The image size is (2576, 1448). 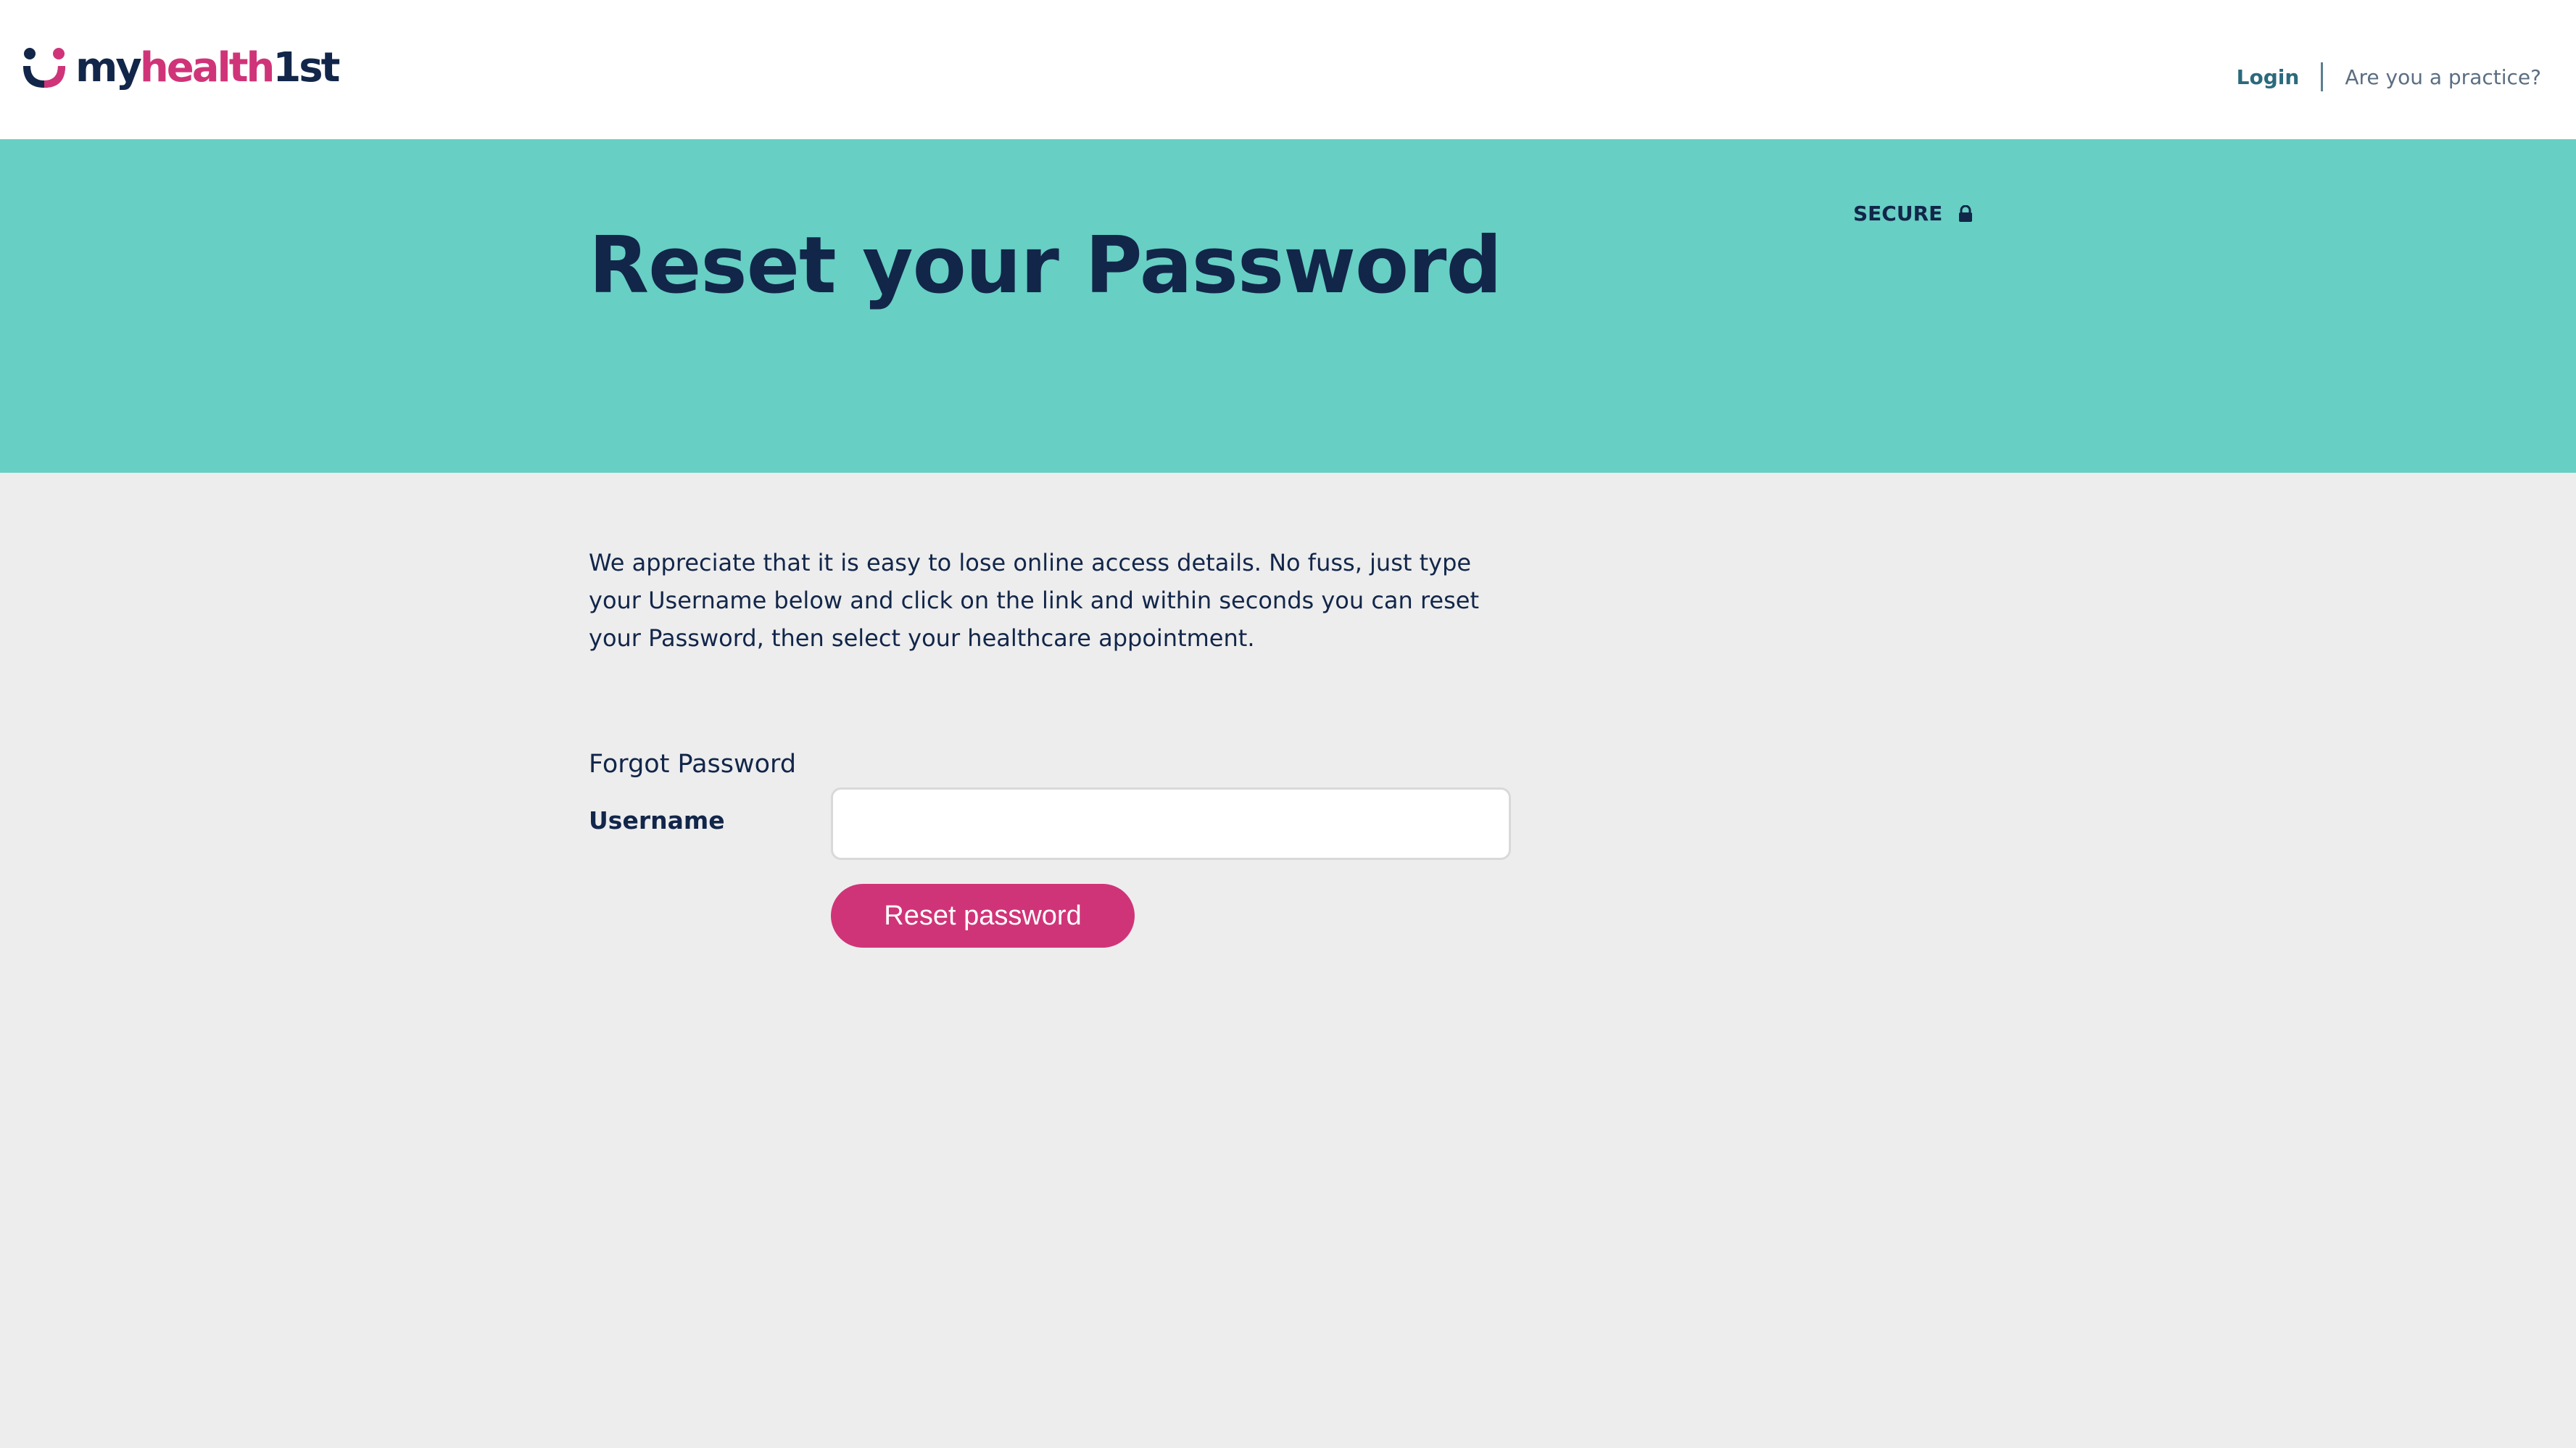 I want to click on nav-divider, so click(x=2322, y=76).